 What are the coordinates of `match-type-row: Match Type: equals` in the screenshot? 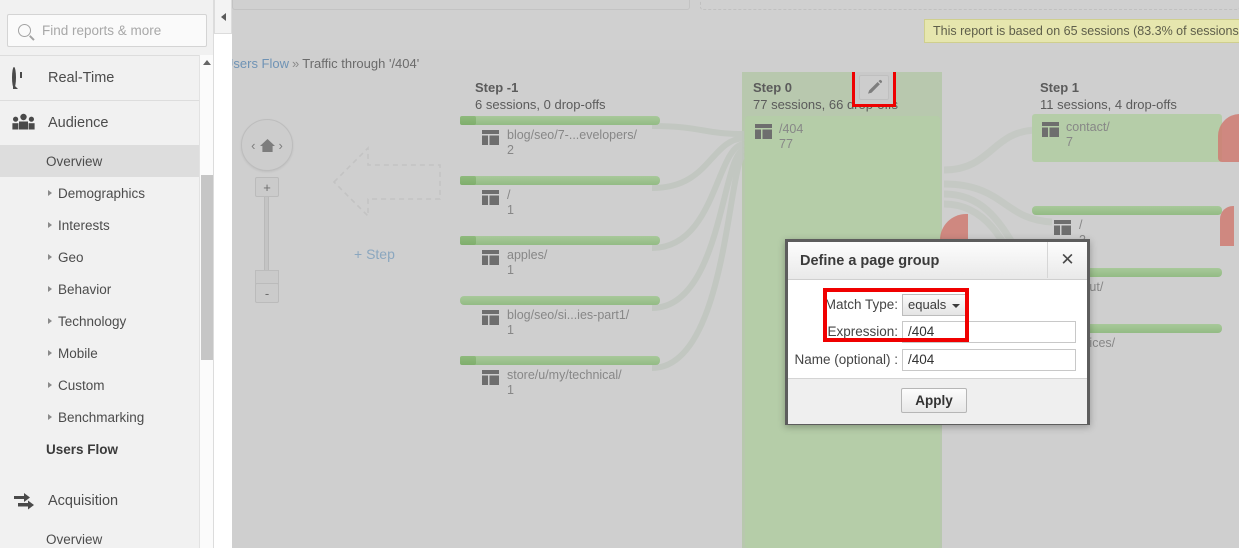 It's located at (940, 304).